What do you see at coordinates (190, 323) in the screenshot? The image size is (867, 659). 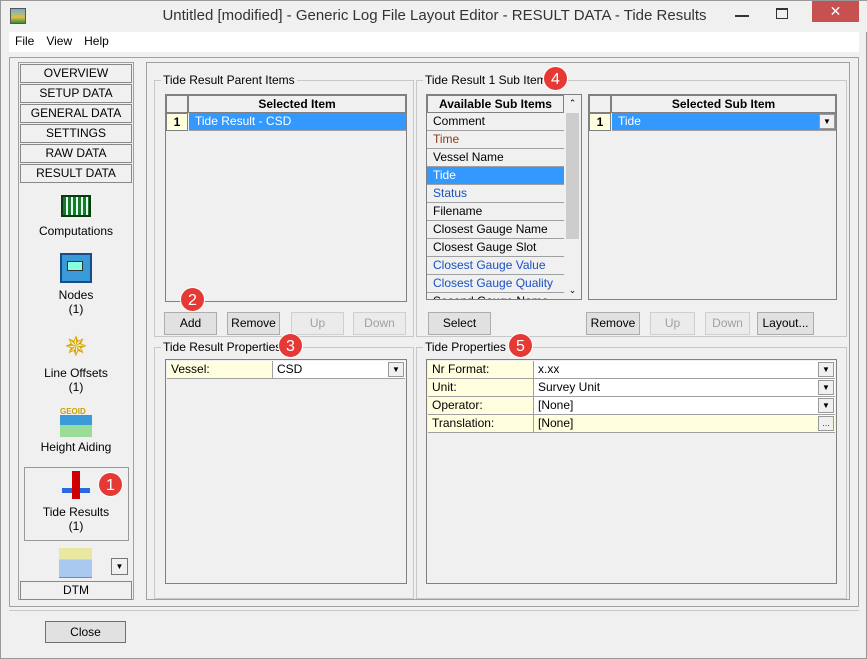 I see `add-button: Add` at bounding box center [190, 323].